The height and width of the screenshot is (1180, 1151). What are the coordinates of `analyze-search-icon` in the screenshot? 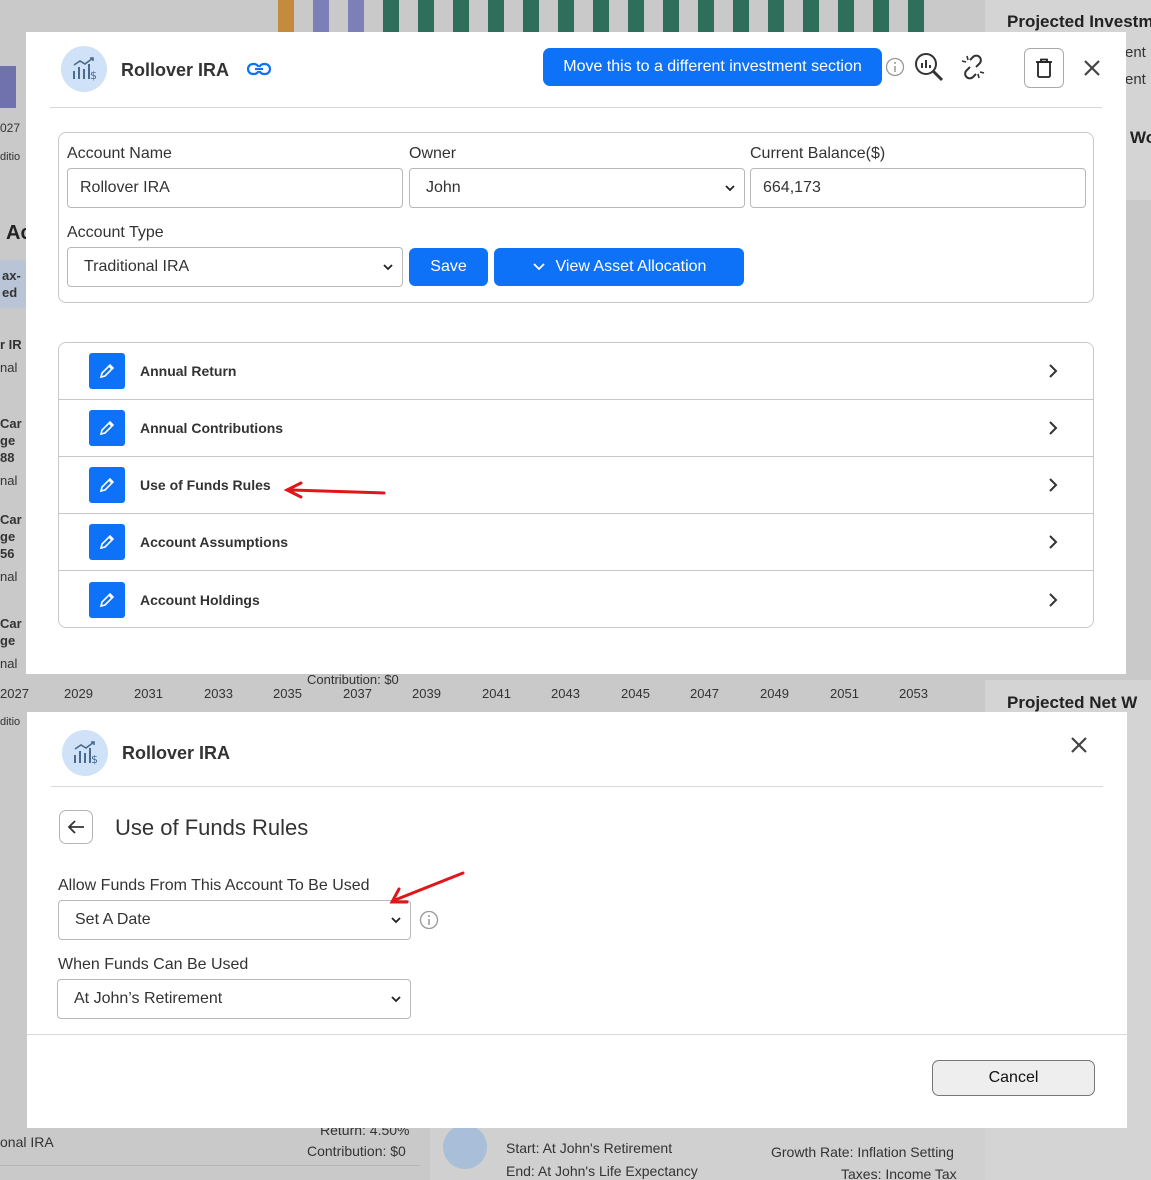 It's located at (929, 67).